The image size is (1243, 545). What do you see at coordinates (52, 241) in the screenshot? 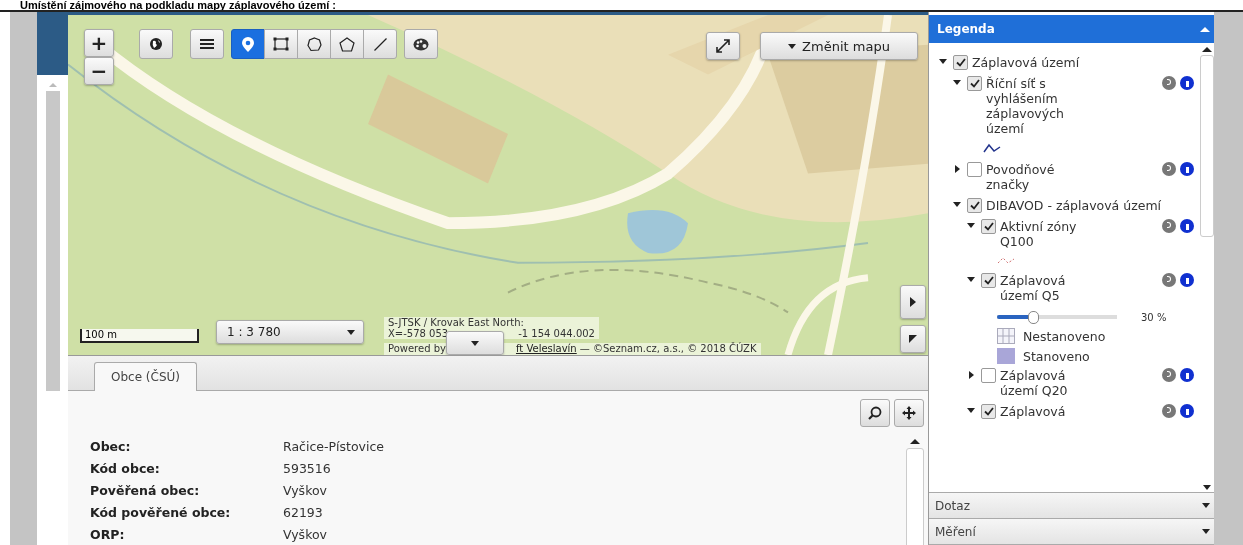
I see `scrollbar-thumb` at bounding box center [52, 241].